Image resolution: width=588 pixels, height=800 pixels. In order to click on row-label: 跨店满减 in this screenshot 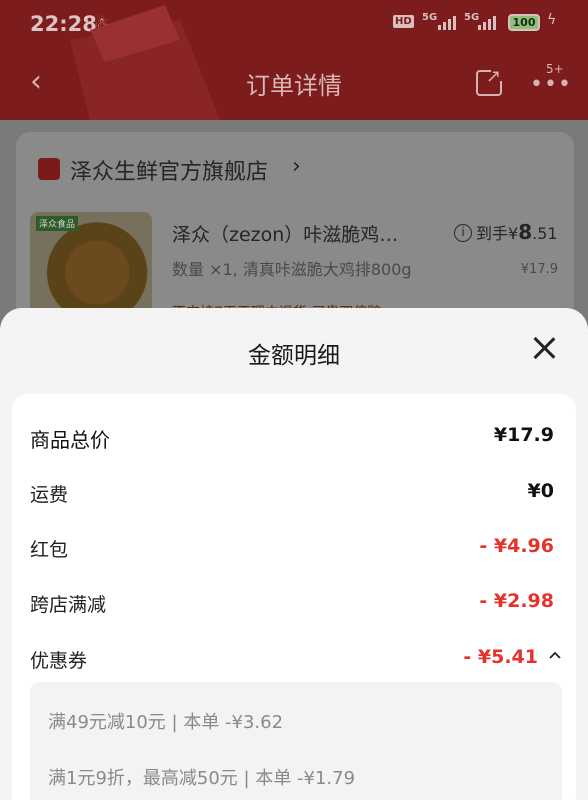, I will do `click(68, 605)`.